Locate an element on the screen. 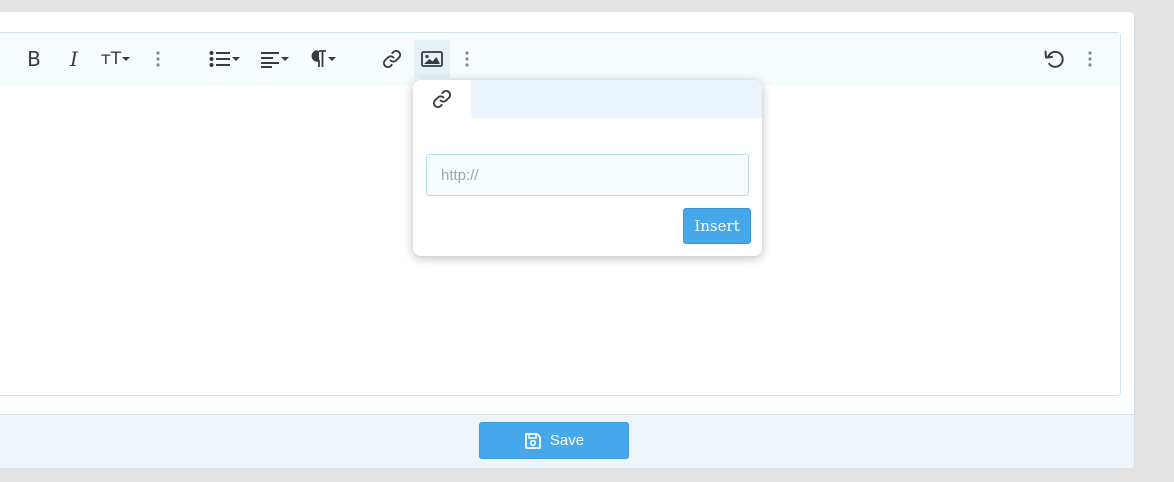 This screenshot has width=1174, height=482. insert-image-button is located at coordinates (432, 59).